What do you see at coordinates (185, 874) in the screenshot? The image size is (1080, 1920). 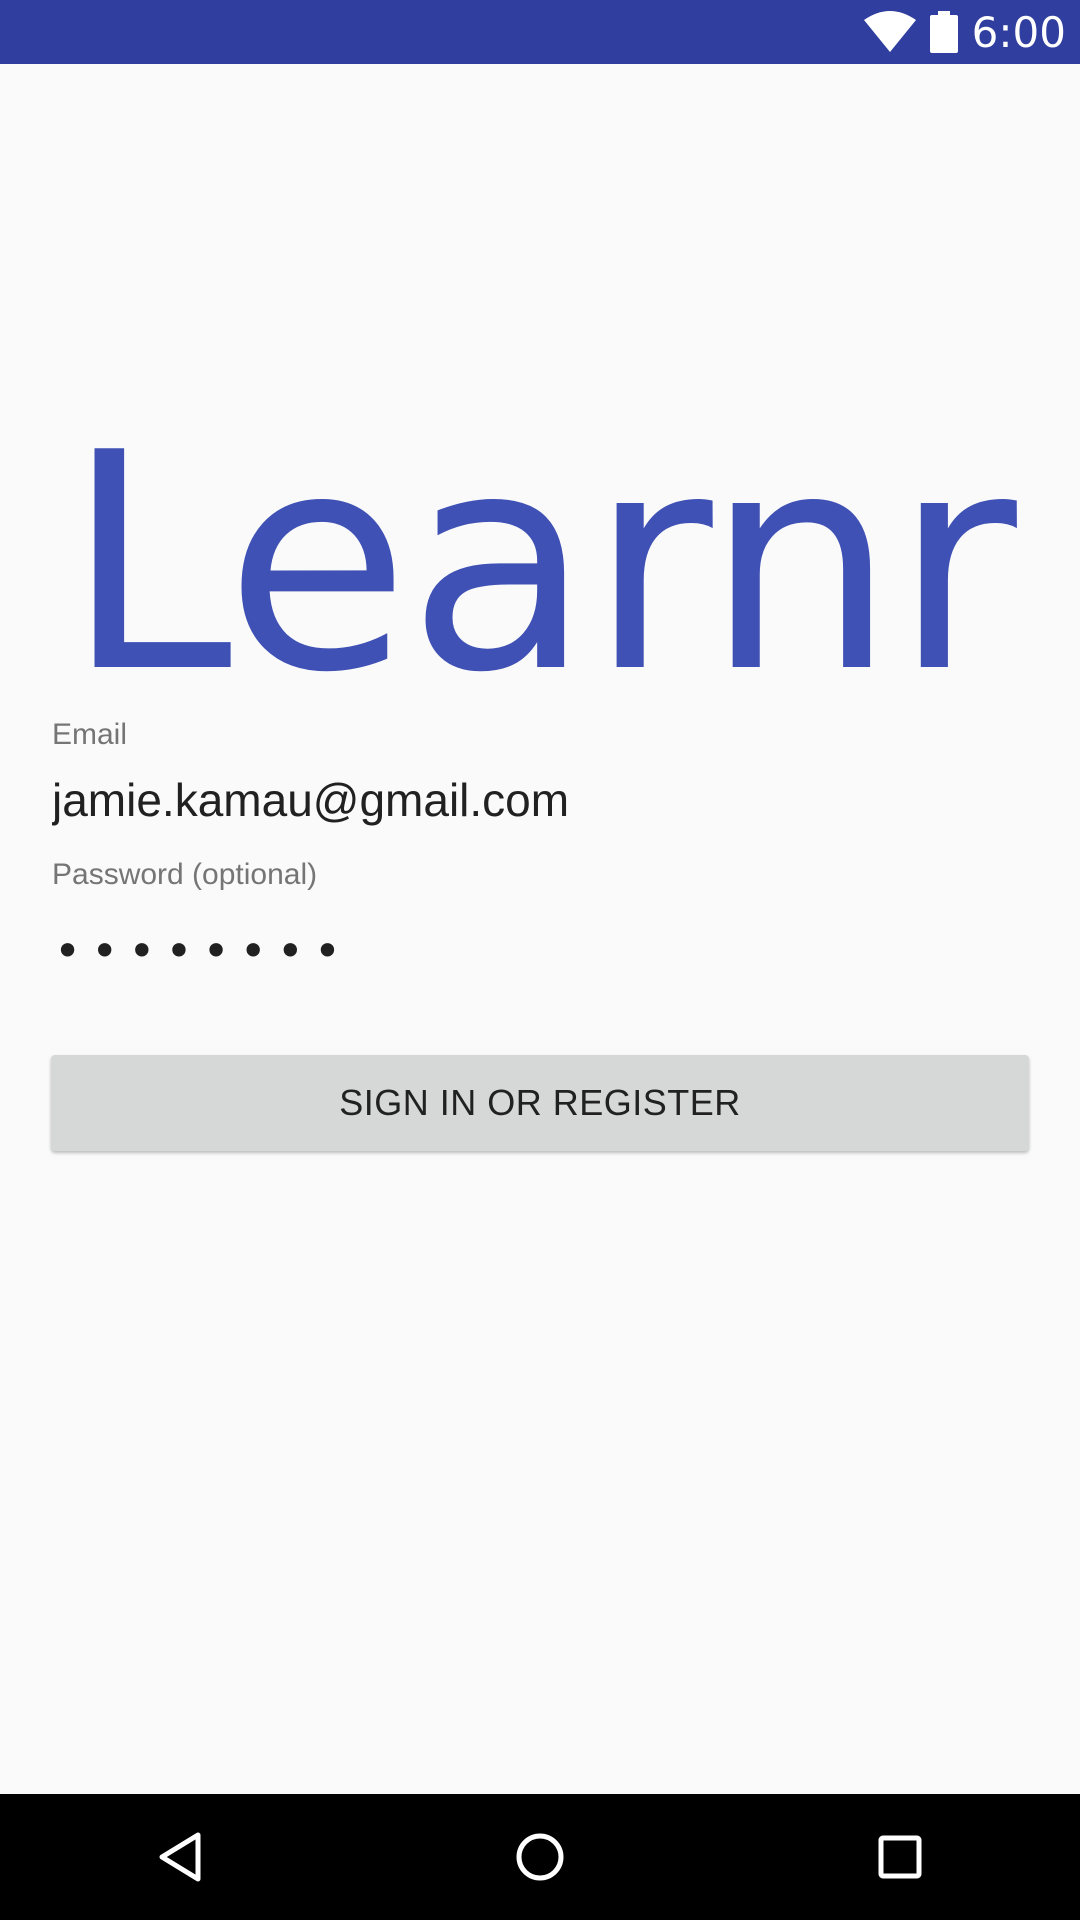 I see `password-label: Password (optional)` at bounding box center [185, 874].